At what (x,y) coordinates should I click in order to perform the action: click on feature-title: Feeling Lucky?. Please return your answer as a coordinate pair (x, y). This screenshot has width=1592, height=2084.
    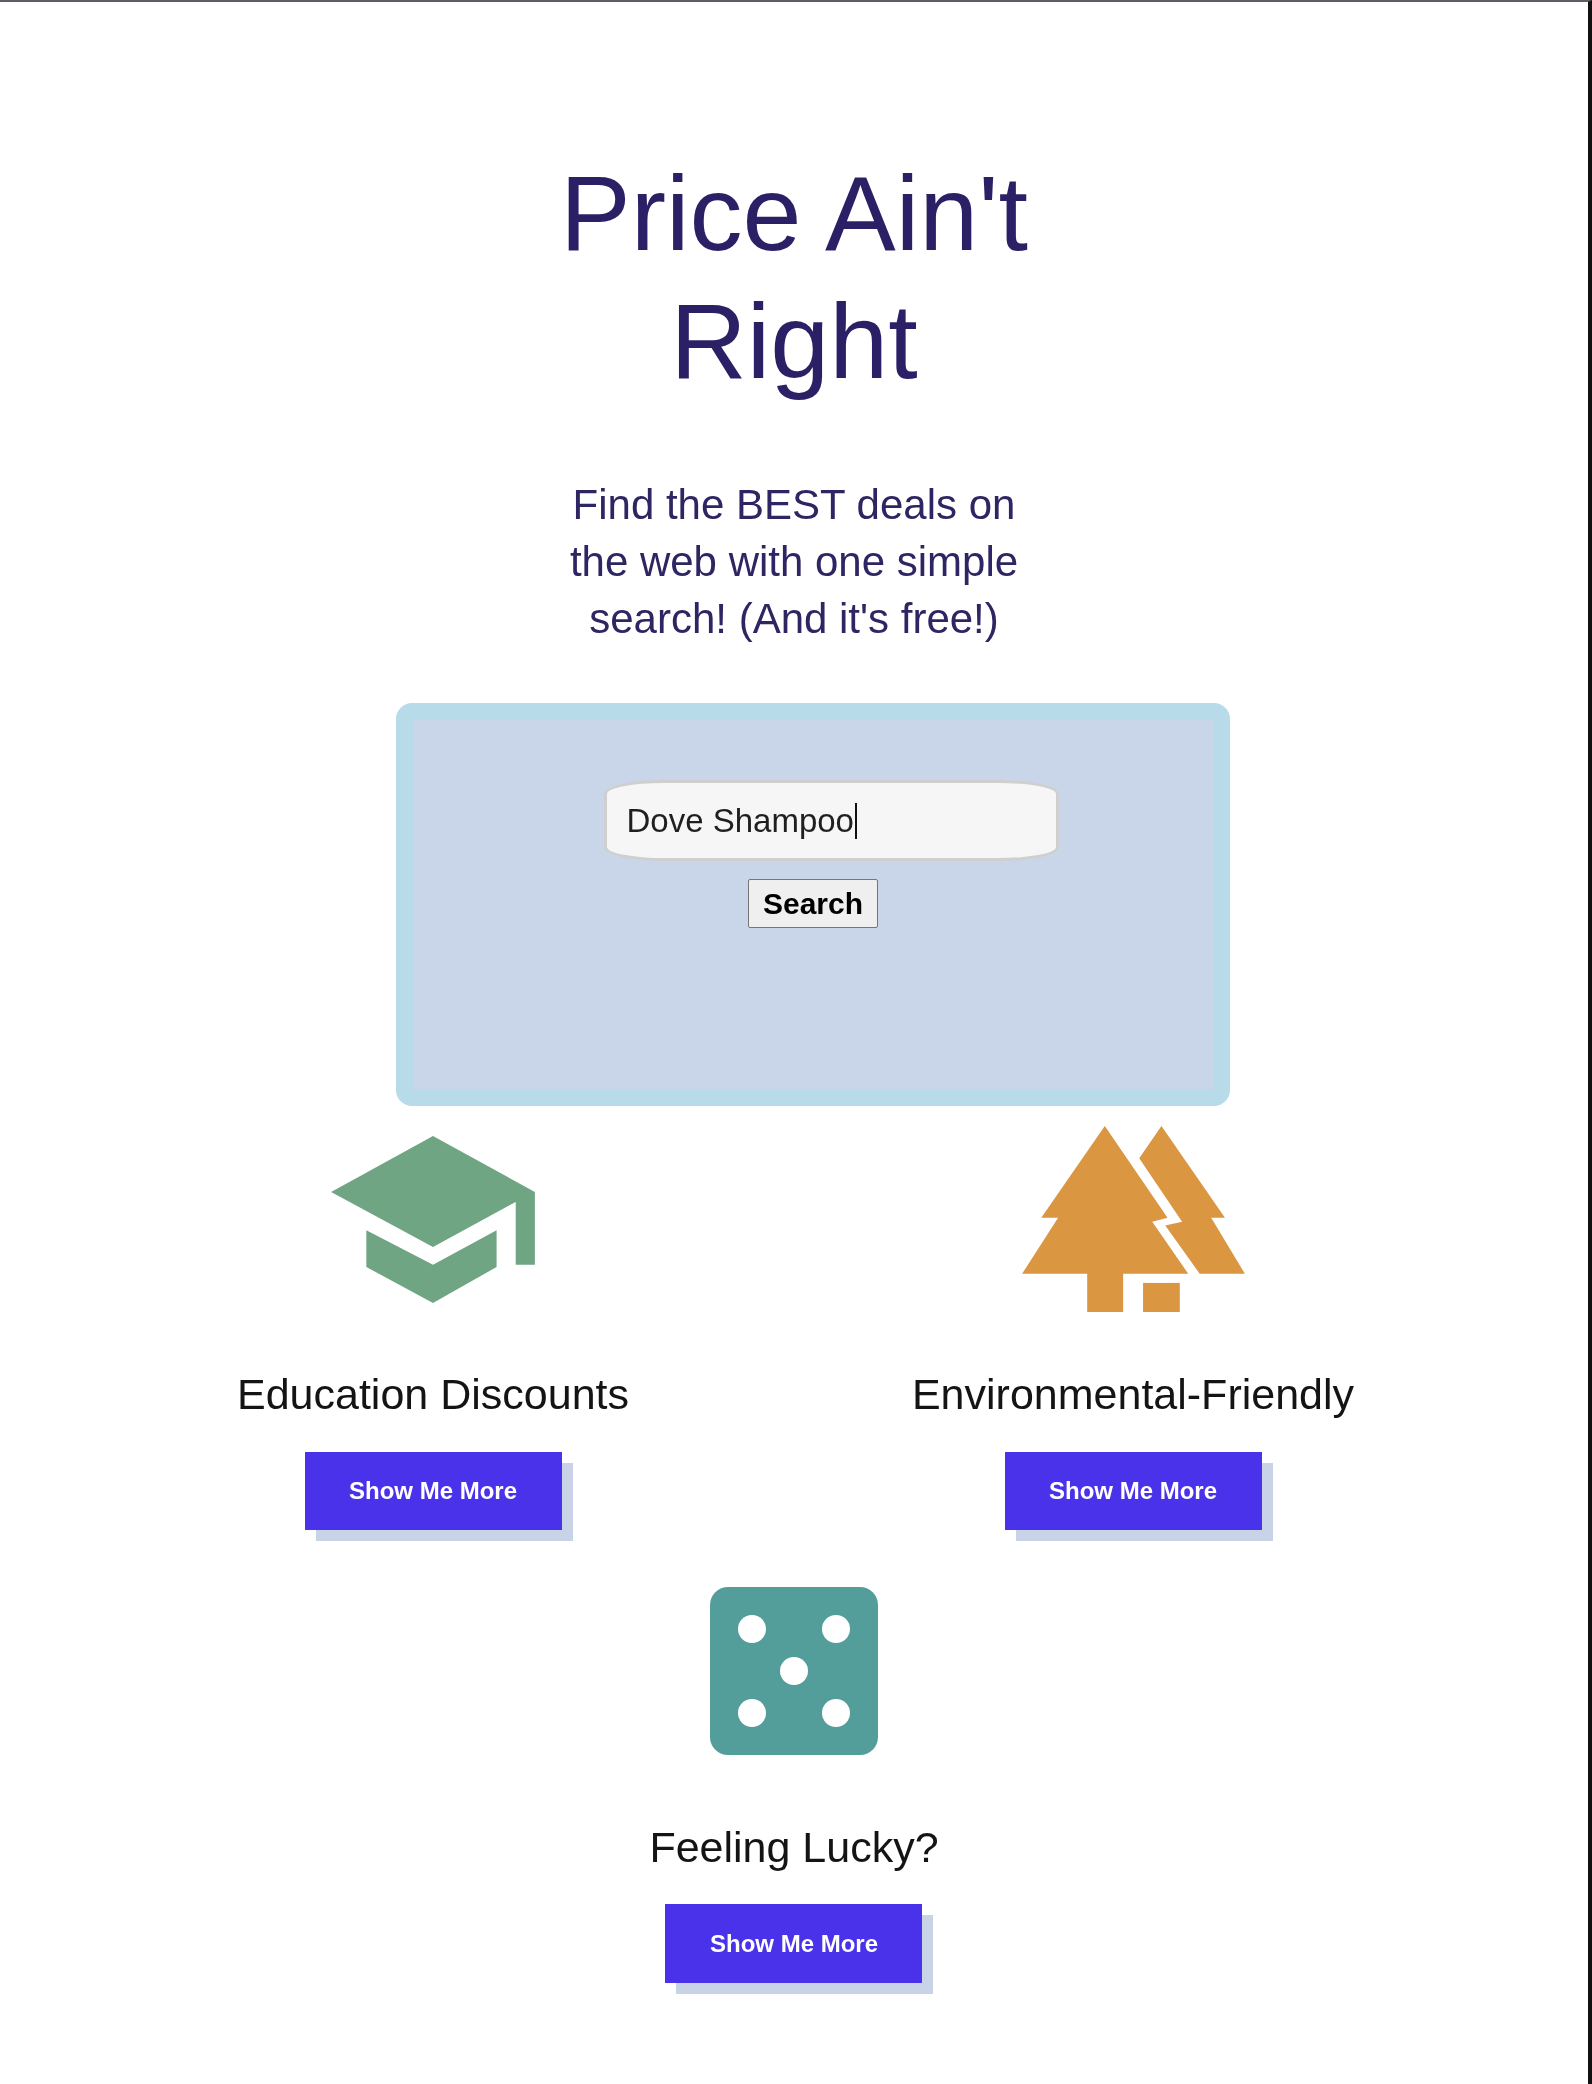
    Looking at the image, I should click on (794, 1847).